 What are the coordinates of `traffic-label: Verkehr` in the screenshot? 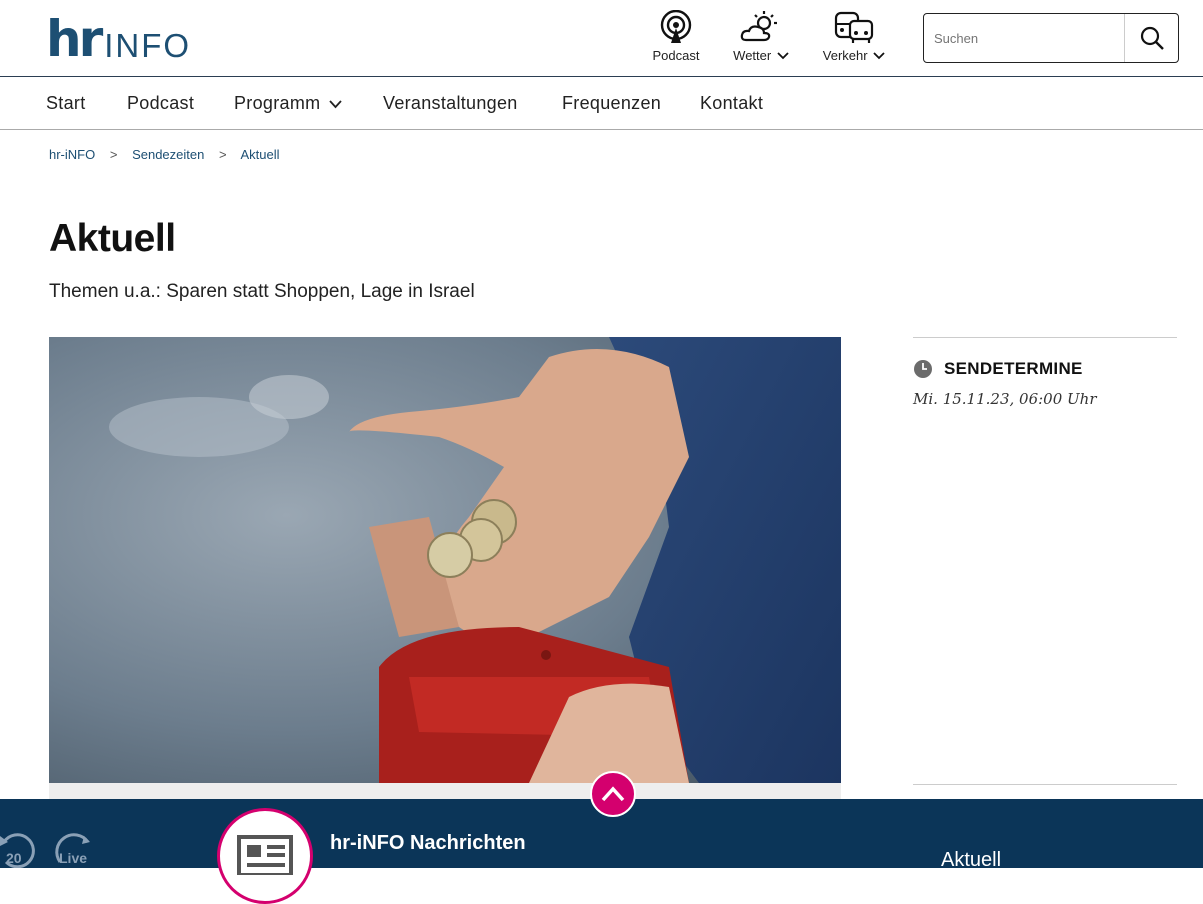 It's located at (845, 55).